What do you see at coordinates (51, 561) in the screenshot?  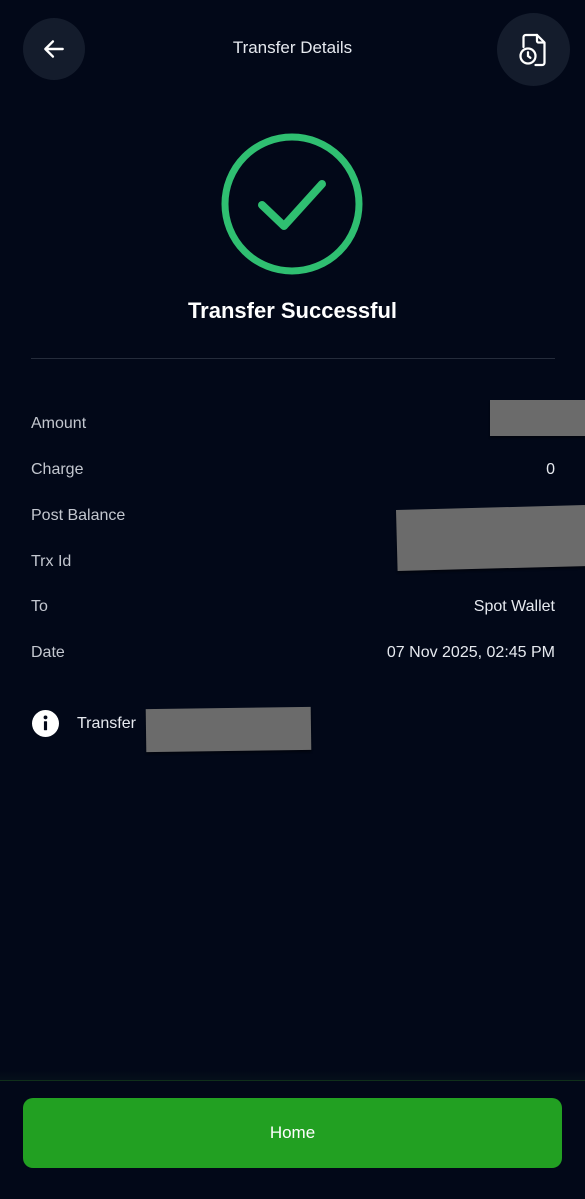 I see `detail-label: Trx Id` at bounding box center [51, 561].